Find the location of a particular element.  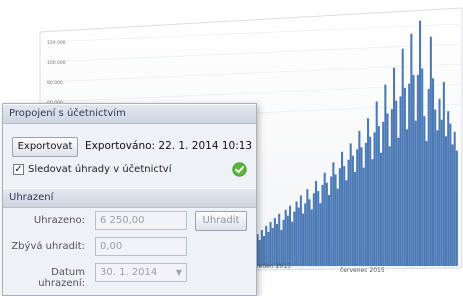

y-tick-label: 120 000 is located at coordinates (56, 43).